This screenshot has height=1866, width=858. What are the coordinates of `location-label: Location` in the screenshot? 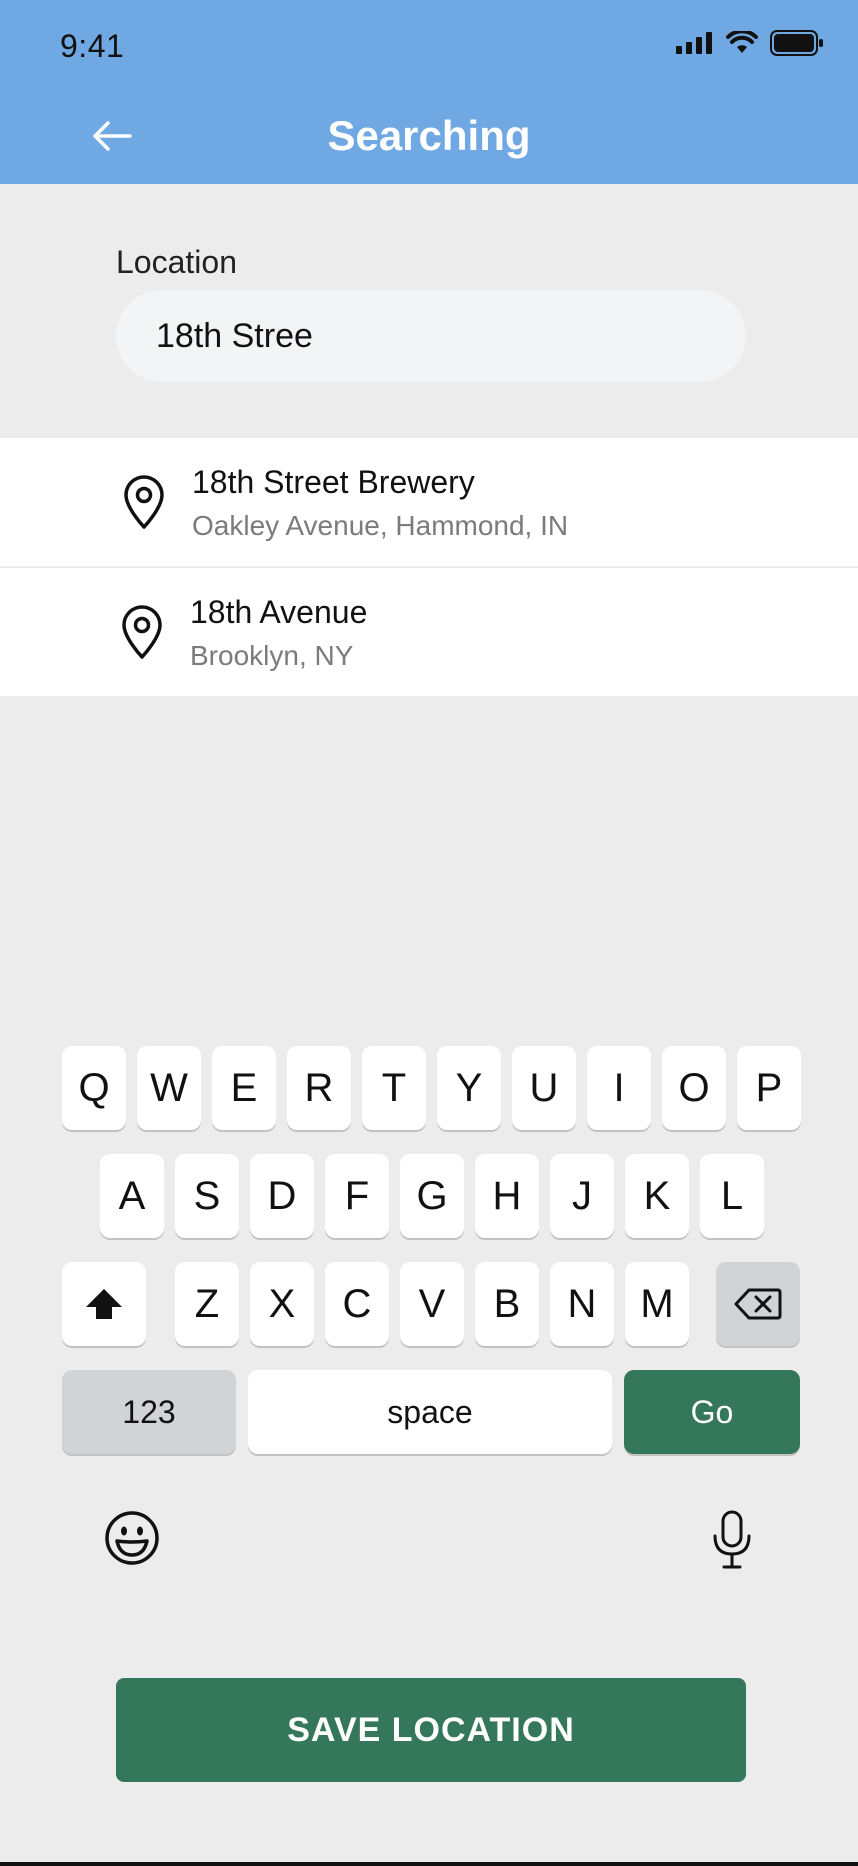 It's located at (176, 262).